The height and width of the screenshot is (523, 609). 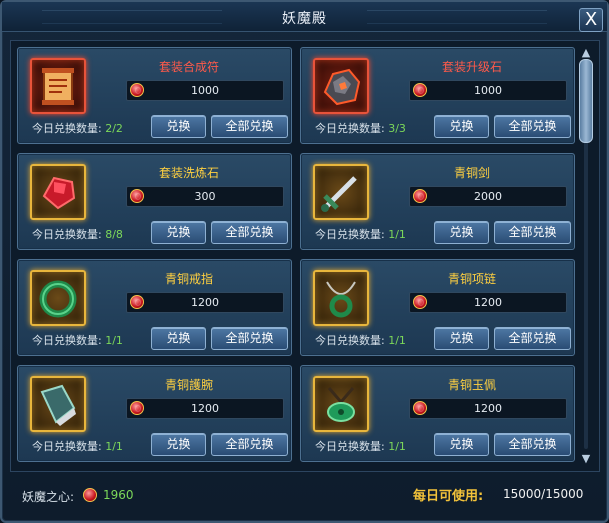 I want to click on daily-usable-label: 每日可使用:, so click(x=448, y=496).